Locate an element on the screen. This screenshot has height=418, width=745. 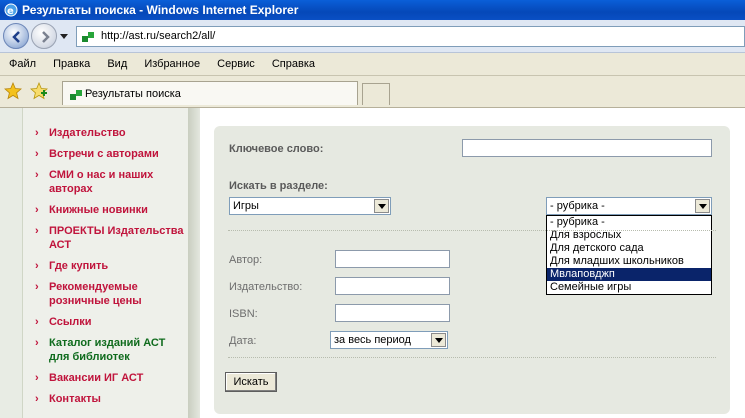
forward-button is located at coordinates (44, 36).